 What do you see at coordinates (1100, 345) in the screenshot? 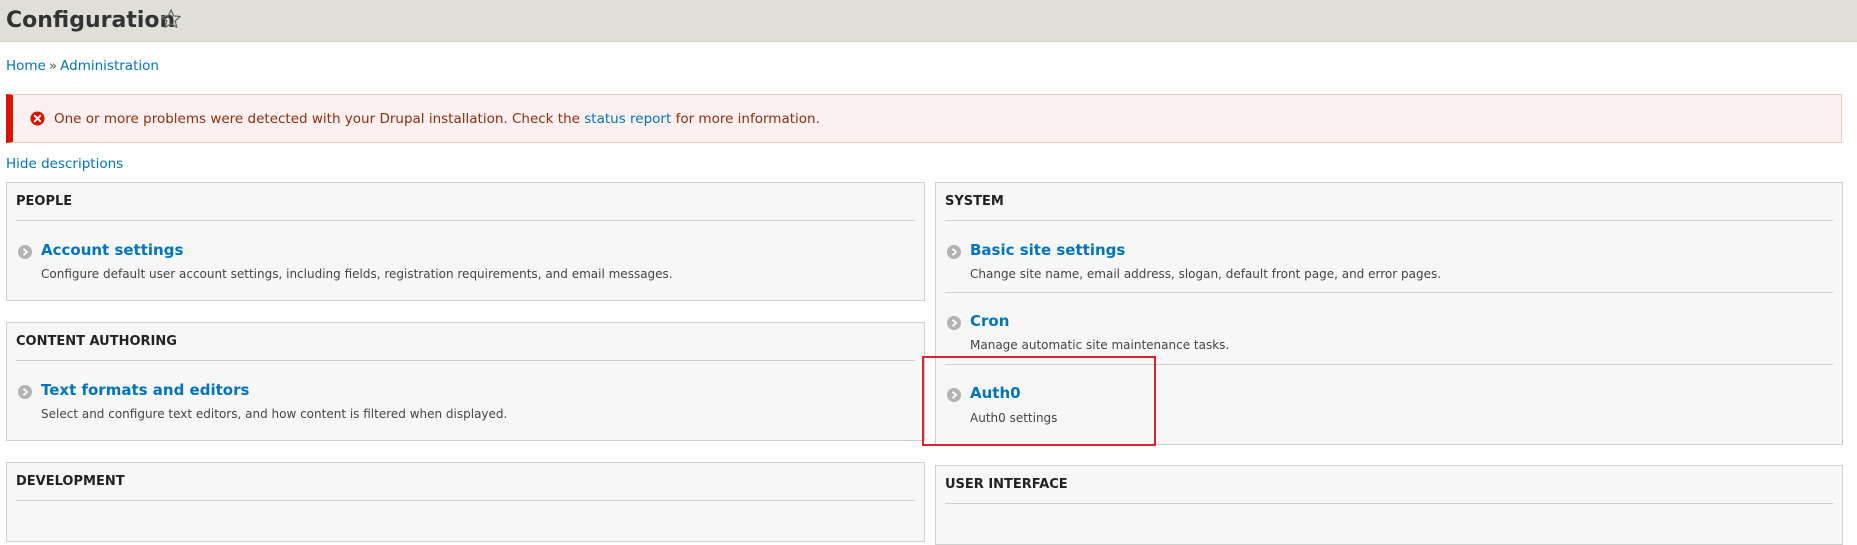
I see `cron-description: Manage automatic site maintenance tasks.` at bounding box center [1100, 345].